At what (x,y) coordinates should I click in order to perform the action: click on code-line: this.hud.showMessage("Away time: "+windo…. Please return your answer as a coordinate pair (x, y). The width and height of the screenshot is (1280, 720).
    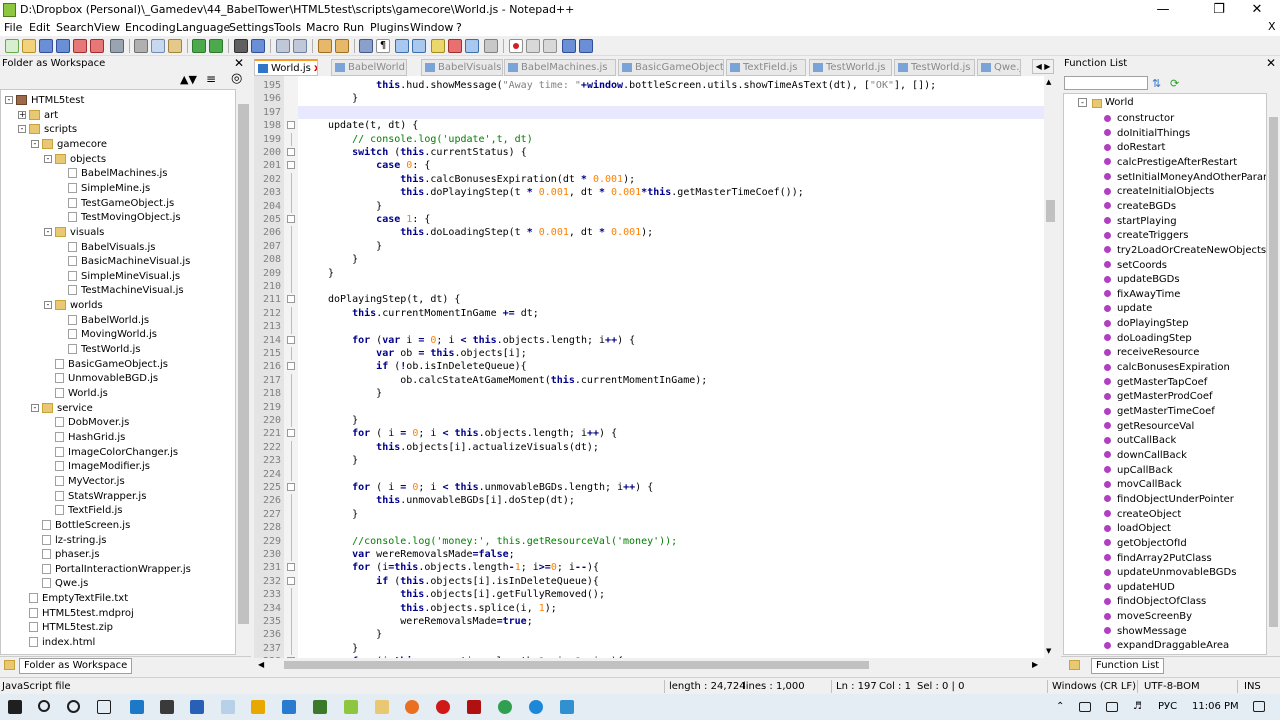
    Looking at the image, I should click on (632, 85).